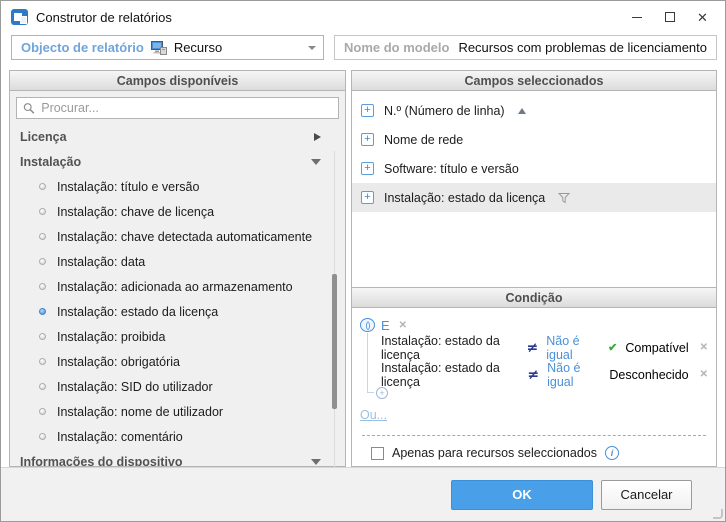  I want to click on tree-group-label: Licença, so click(43, 136).